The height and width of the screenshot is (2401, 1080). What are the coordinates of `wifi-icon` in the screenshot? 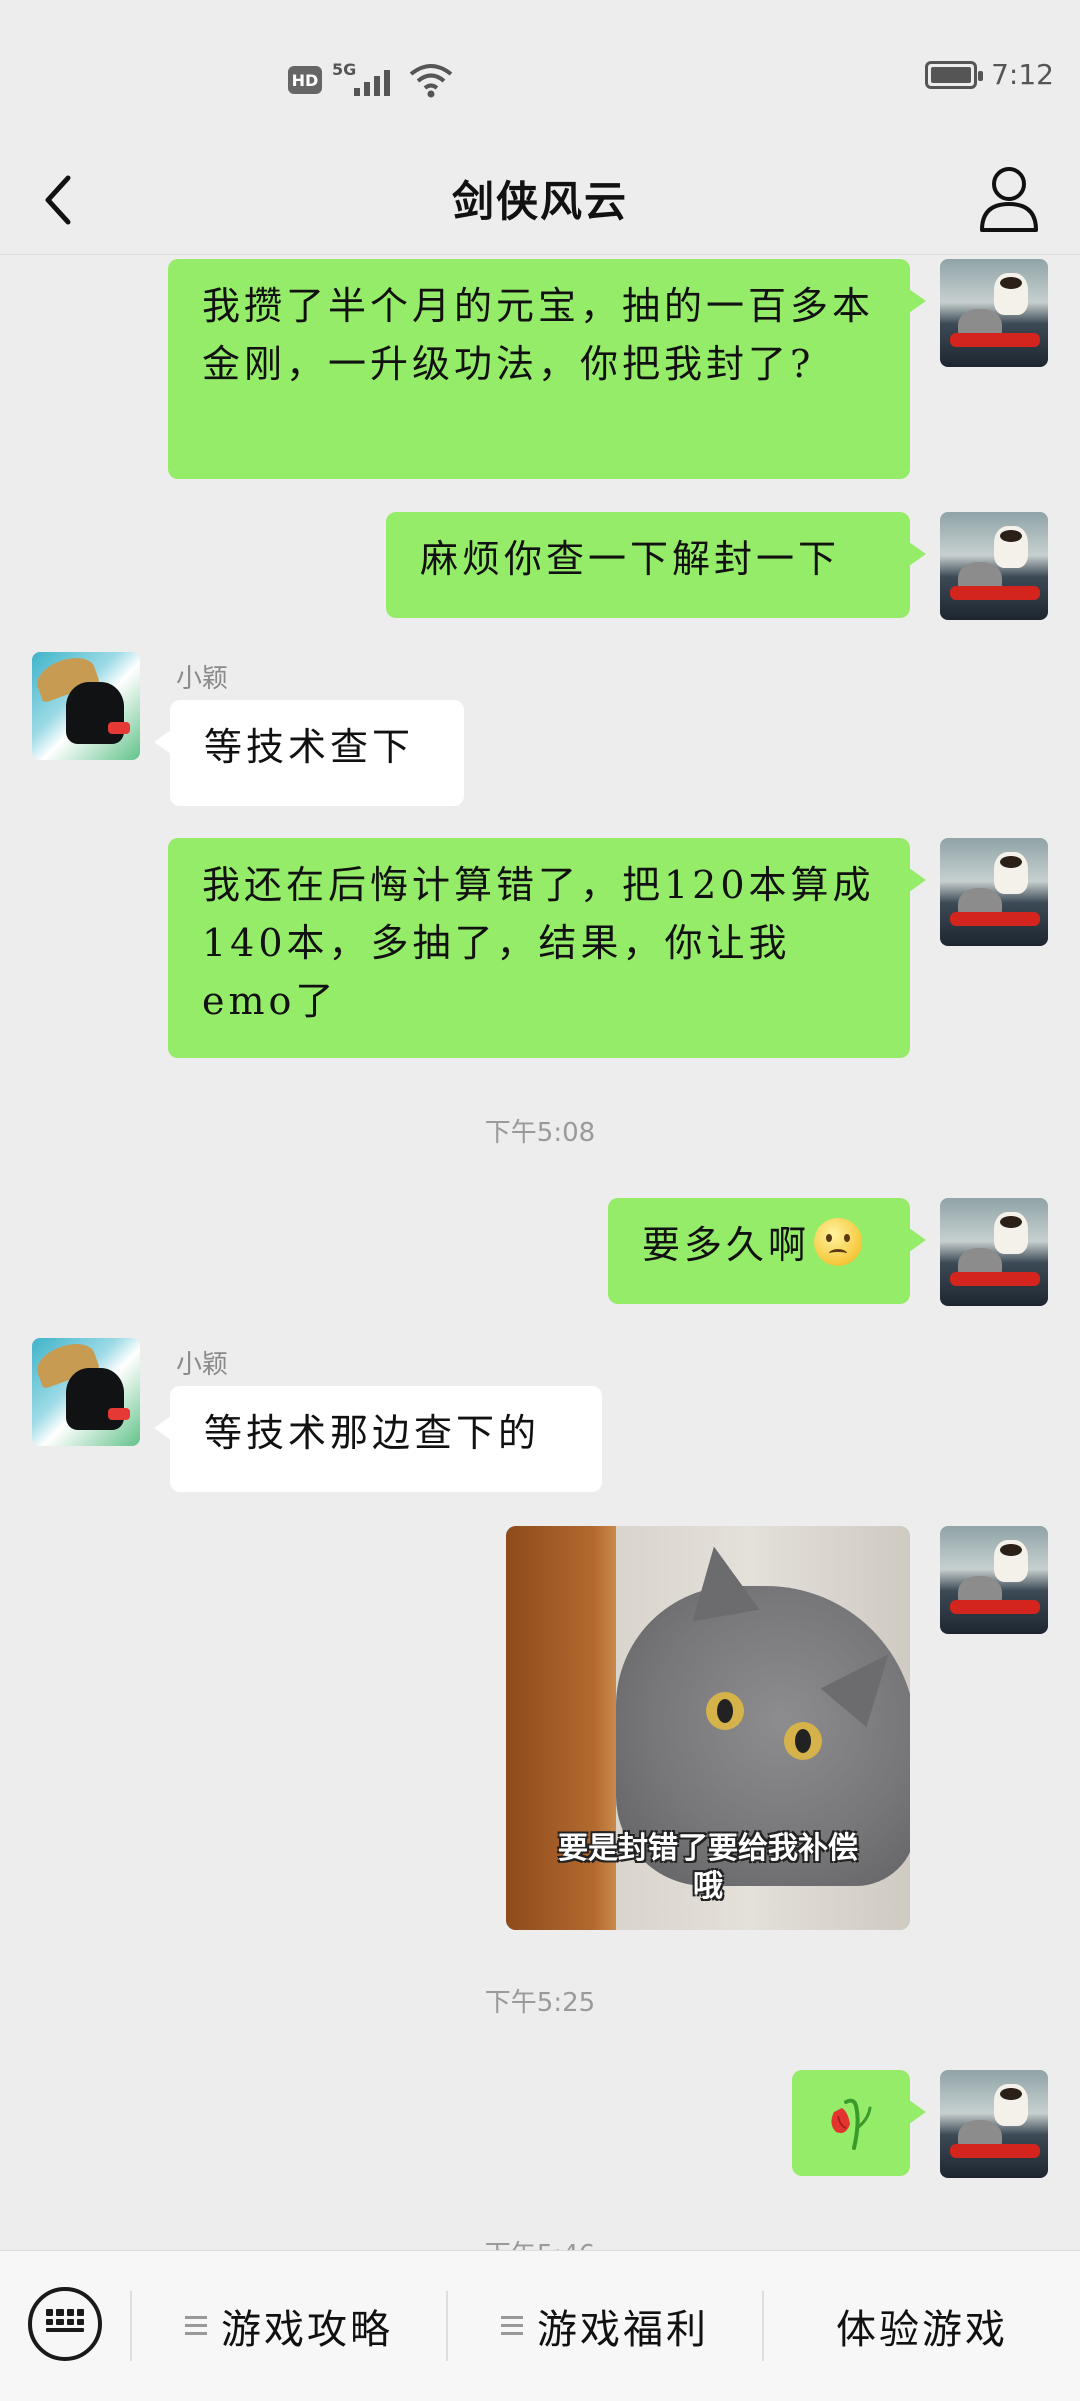 It's located at (431, 81).